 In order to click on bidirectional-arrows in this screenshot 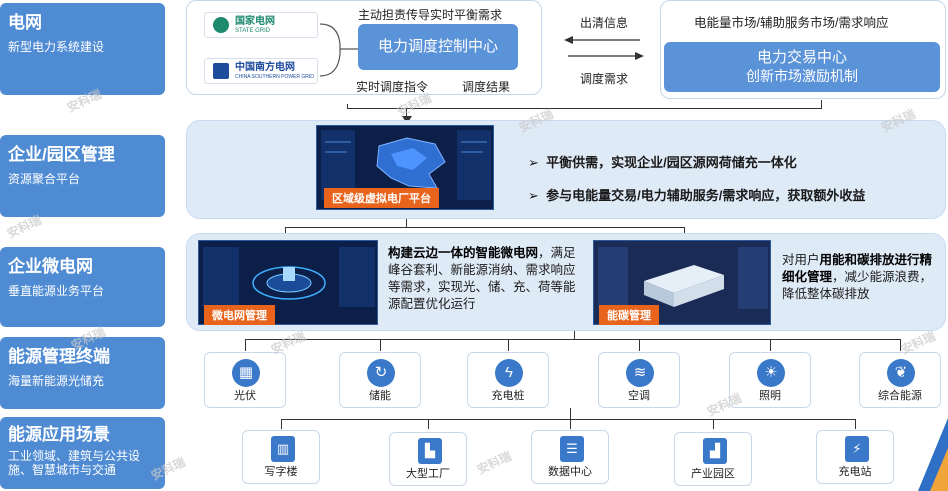, I will do `click(604, 48)`.